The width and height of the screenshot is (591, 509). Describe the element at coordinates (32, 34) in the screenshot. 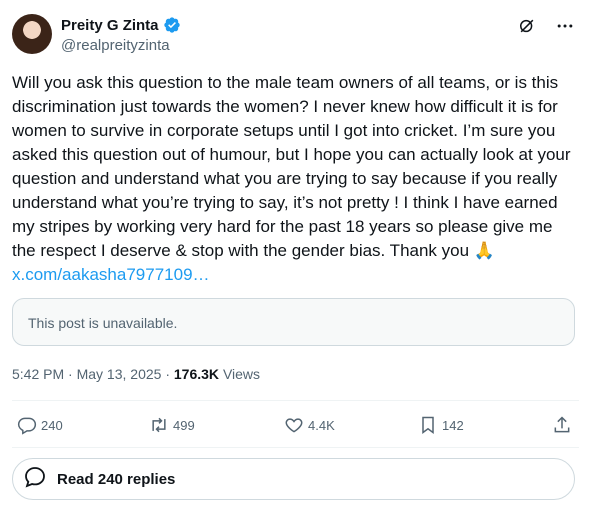

I see `avatar` at that location.